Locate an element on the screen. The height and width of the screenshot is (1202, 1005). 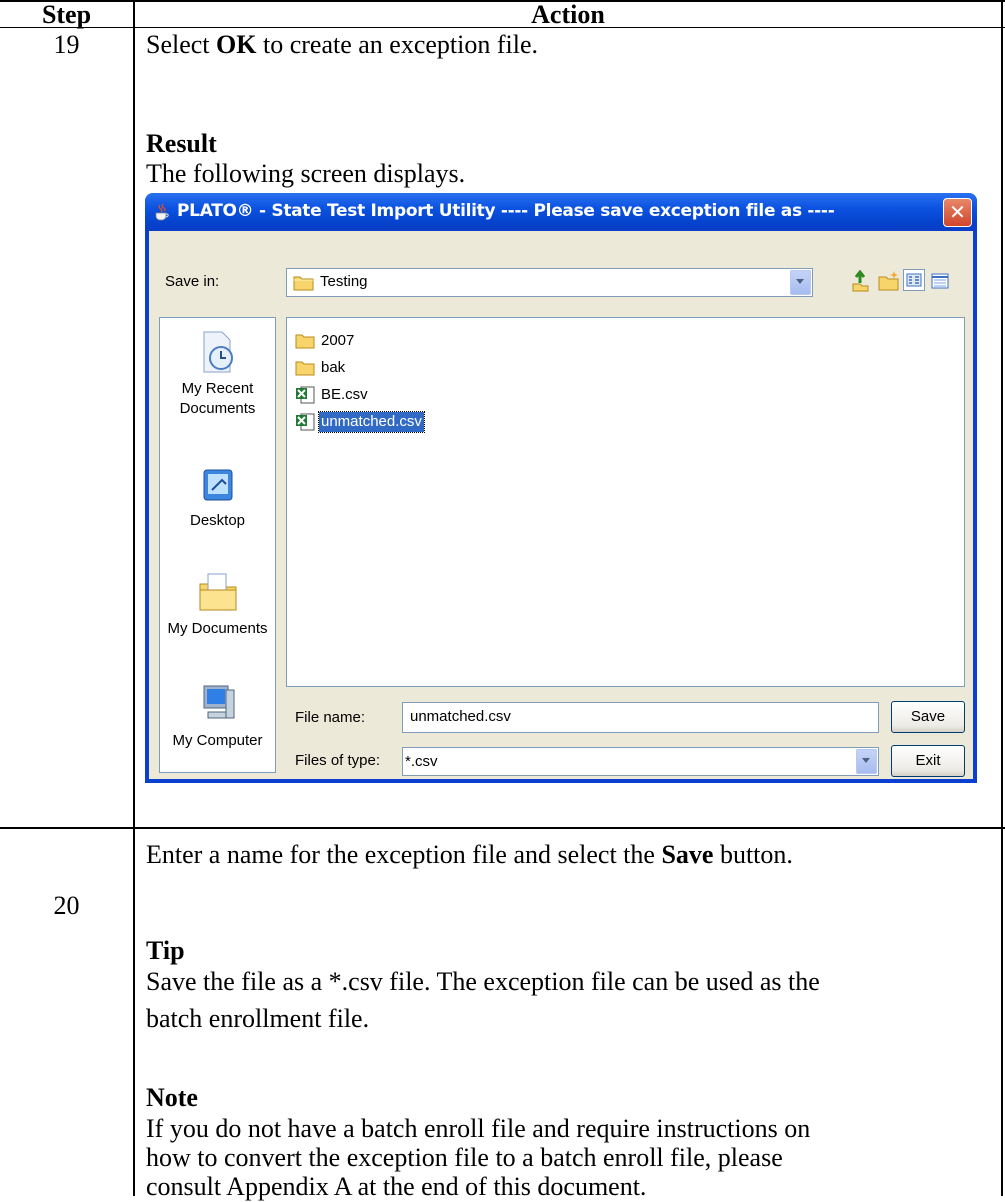
place-label: My Documents is located at coordinates (217, 628).